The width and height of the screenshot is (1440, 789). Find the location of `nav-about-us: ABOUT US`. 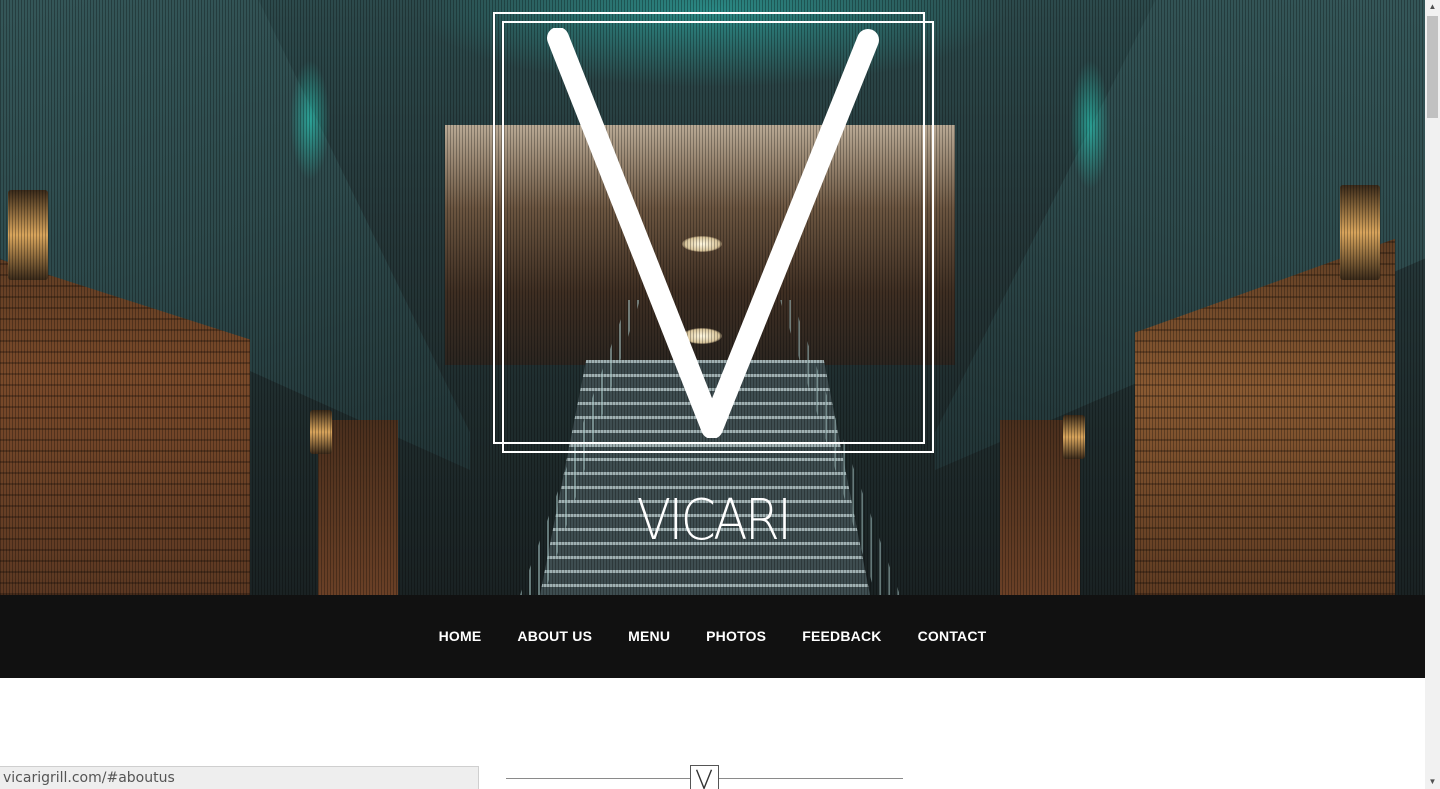

nav-about-us: ABOUT US is located at coordinates (554, 636).